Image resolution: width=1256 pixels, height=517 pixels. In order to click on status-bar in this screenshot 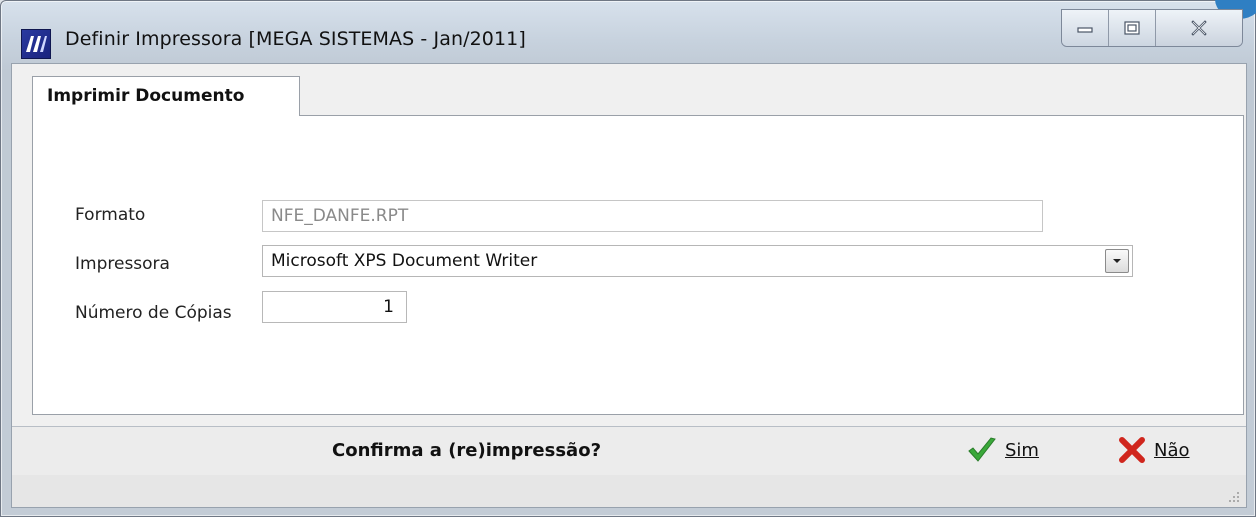, I will do `click(629, 491)`.